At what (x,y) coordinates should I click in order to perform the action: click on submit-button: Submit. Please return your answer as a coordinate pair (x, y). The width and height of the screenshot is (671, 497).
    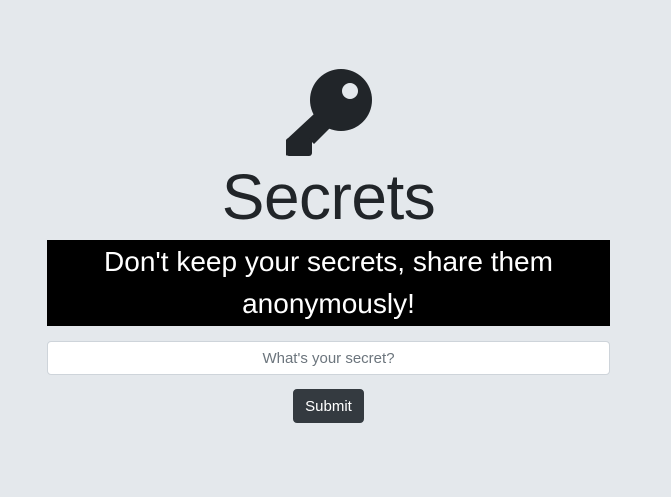
    Looking at the image, I should click on (328, 406).